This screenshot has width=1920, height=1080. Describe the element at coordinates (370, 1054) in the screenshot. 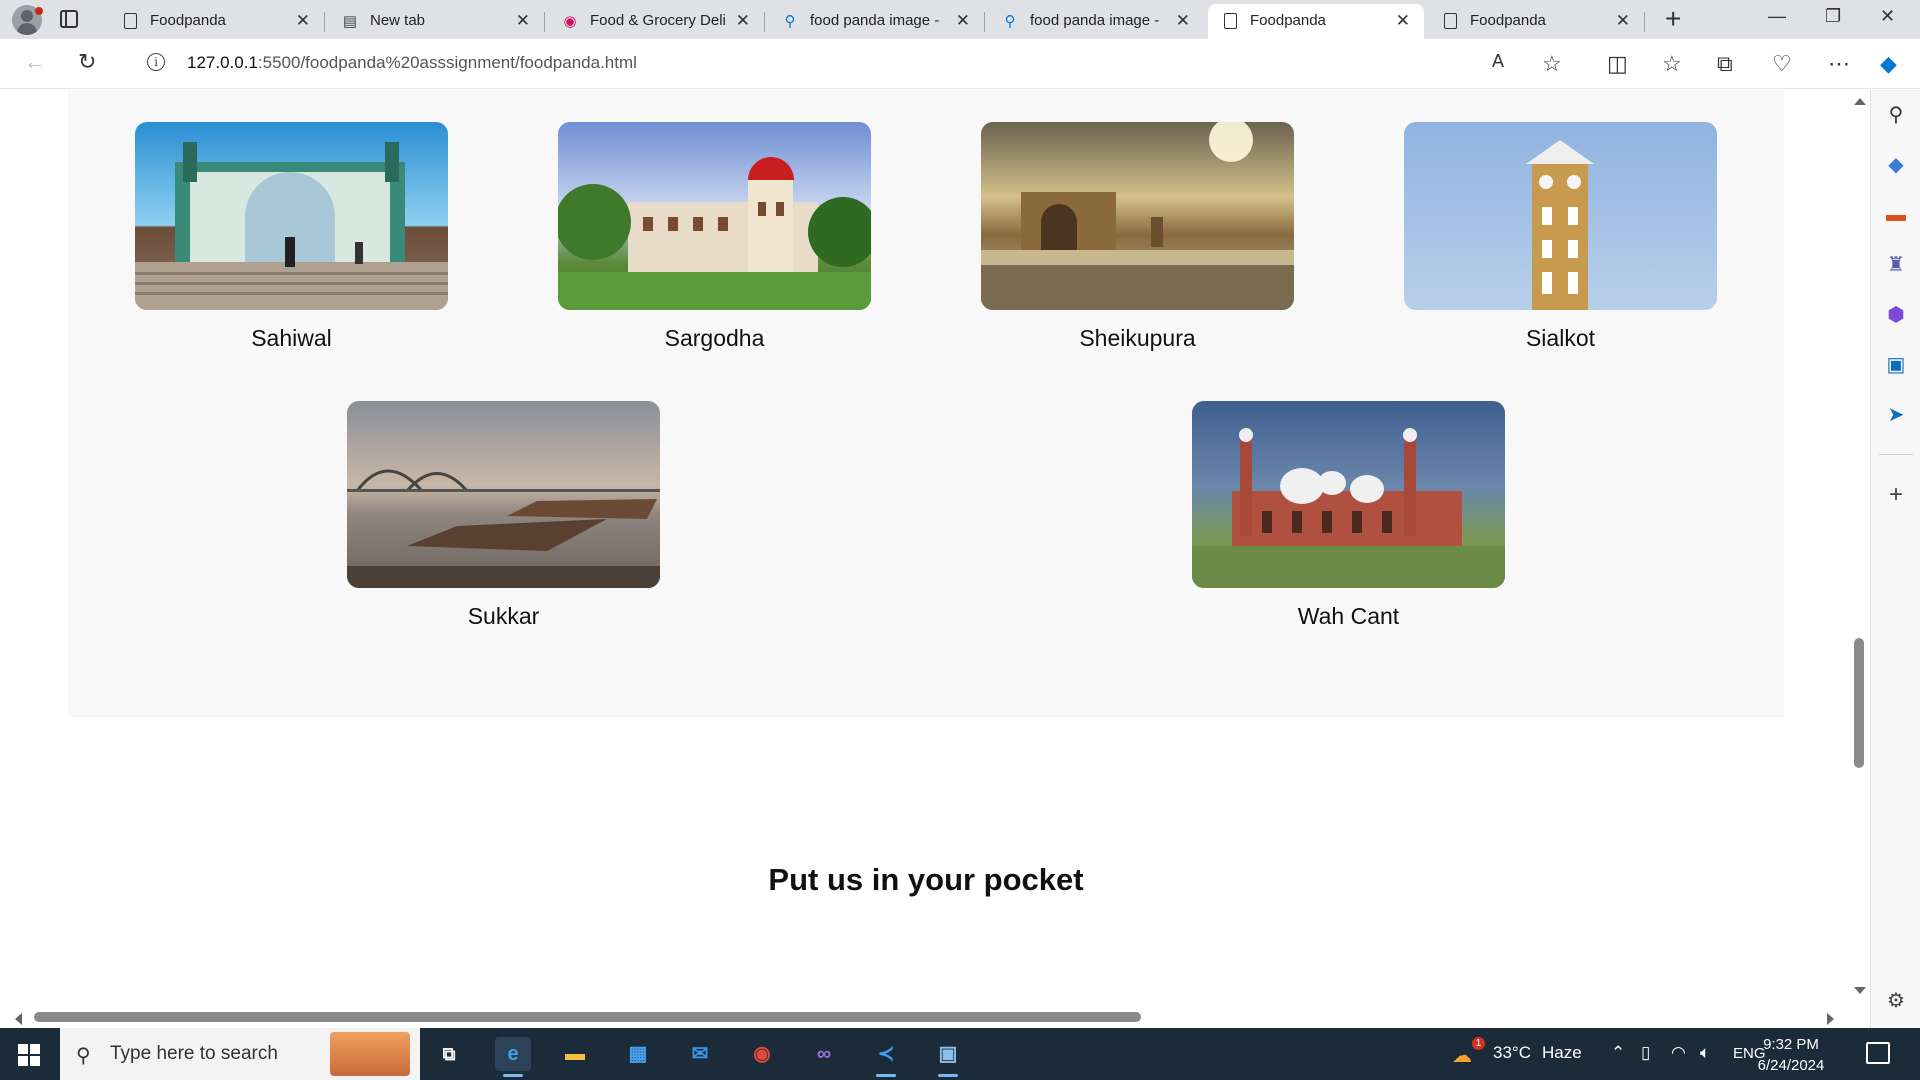

I see `search-highlight-image` at that location.